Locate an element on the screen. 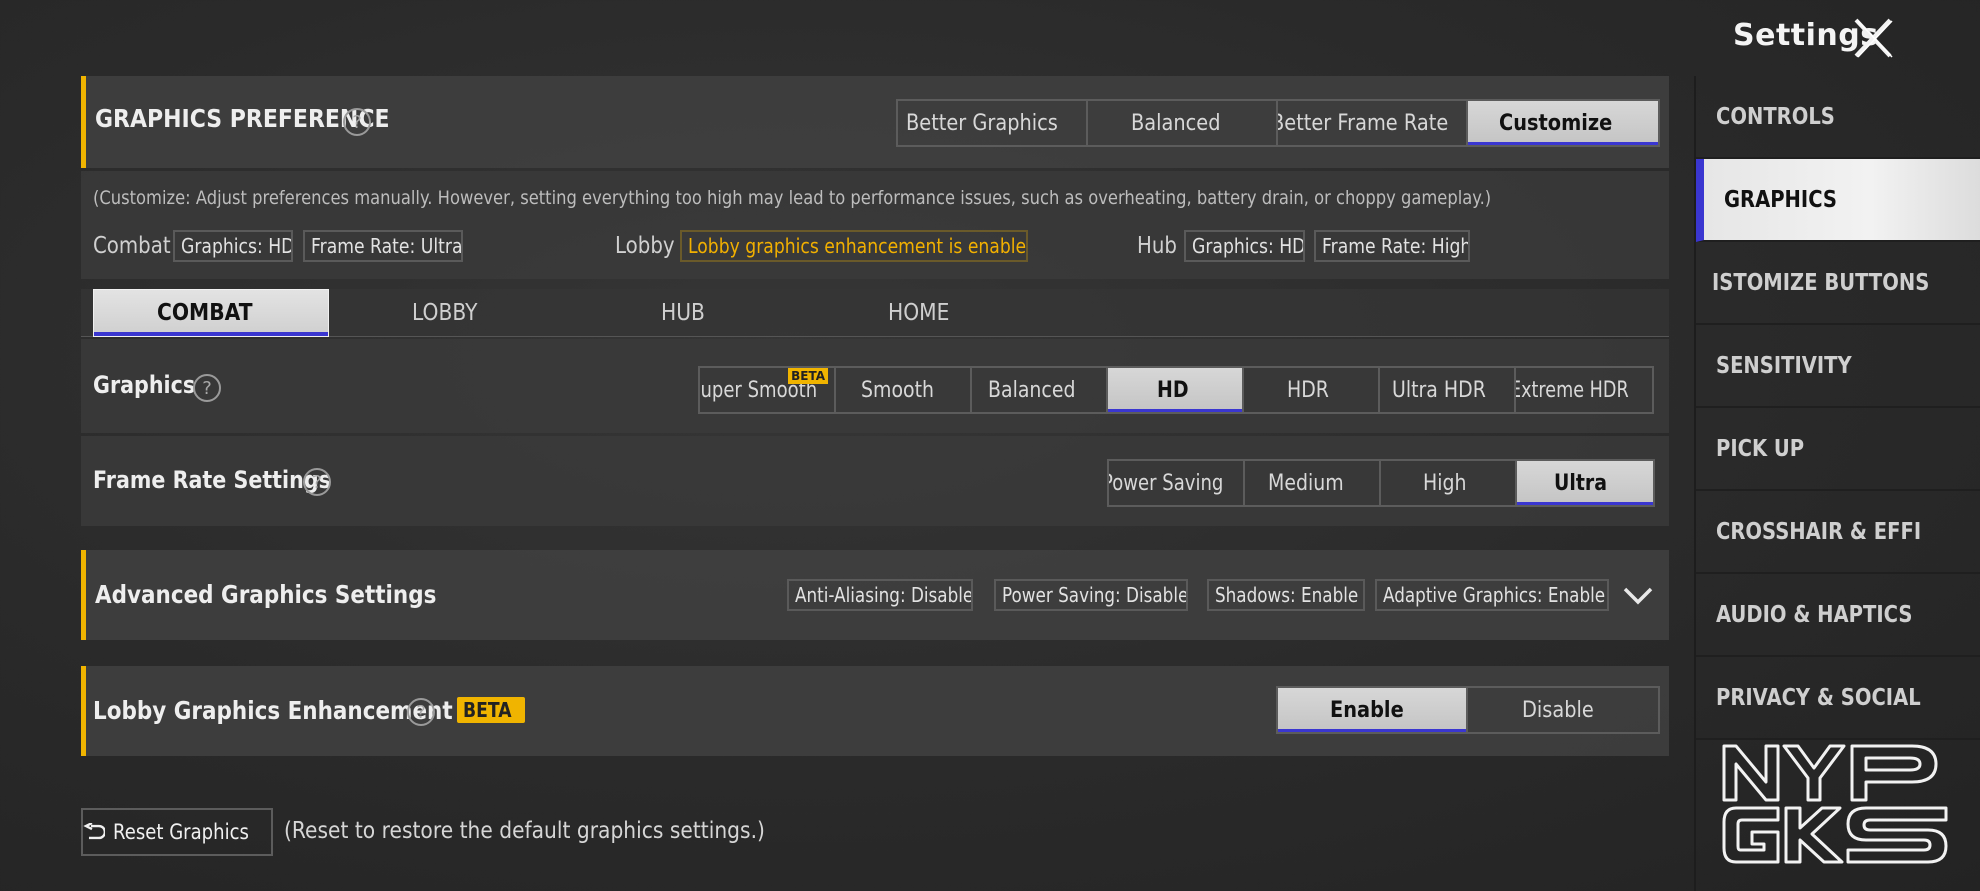 The image size is (1980, 891). combat-summary-label: Combat is located at coordinates (132, 246).